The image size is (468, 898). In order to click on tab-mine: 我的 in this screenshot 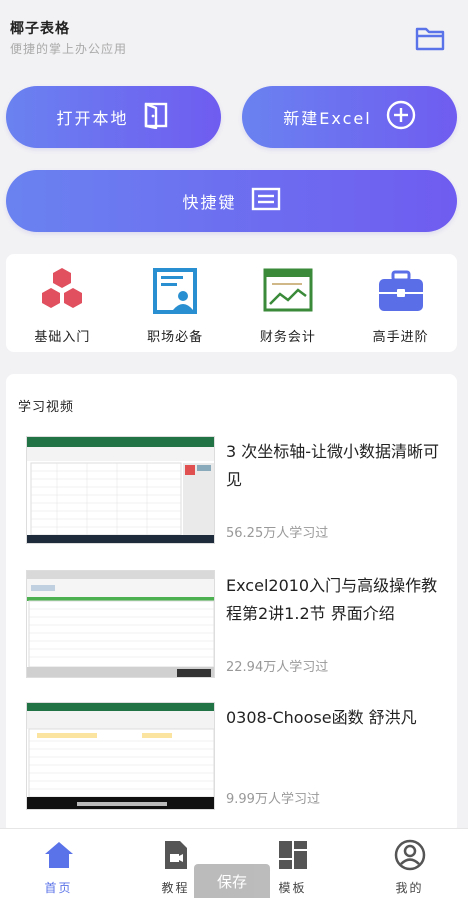, I will do `click(409, 863)`.